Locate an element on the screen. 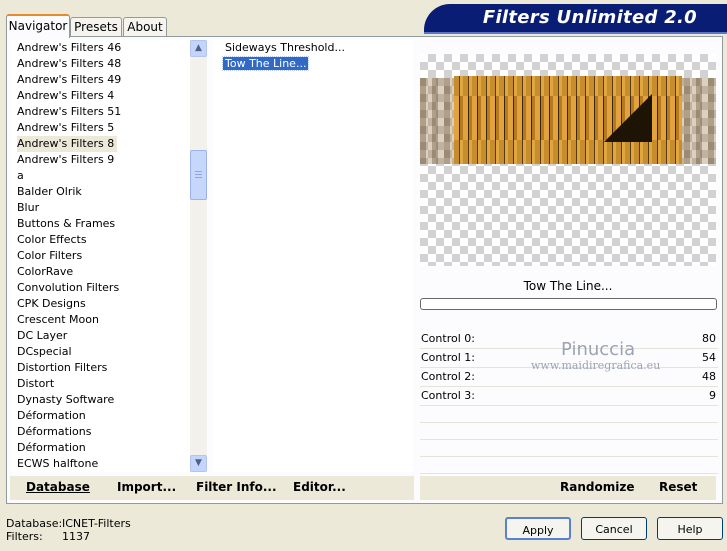 Image resolution: width=727 pixels, height=551 pixels. help-button: Help is located at coordinates (690, 528).